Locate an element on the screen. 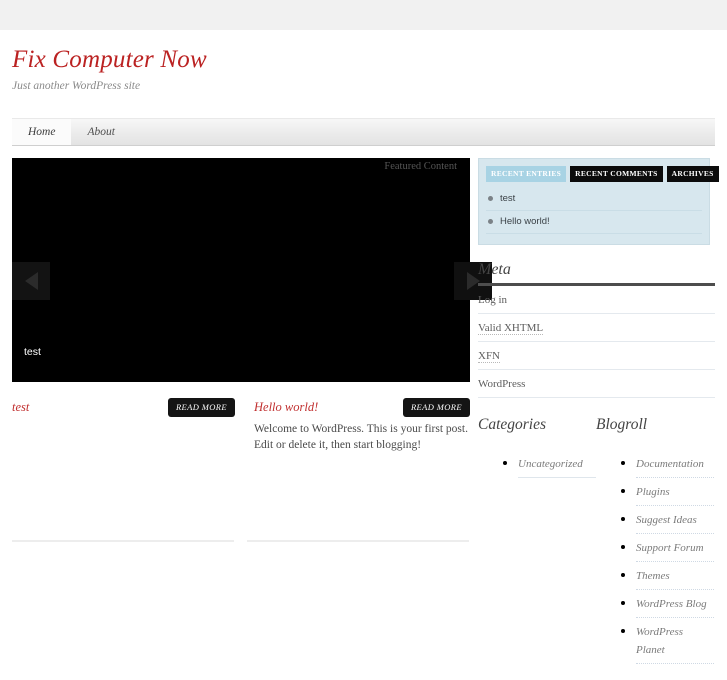 Image resolution: width=727 pixels, height=680 pixels. blogroll-link-wordpress-planet: WordPress Planet is located at coordinates (659, 641).